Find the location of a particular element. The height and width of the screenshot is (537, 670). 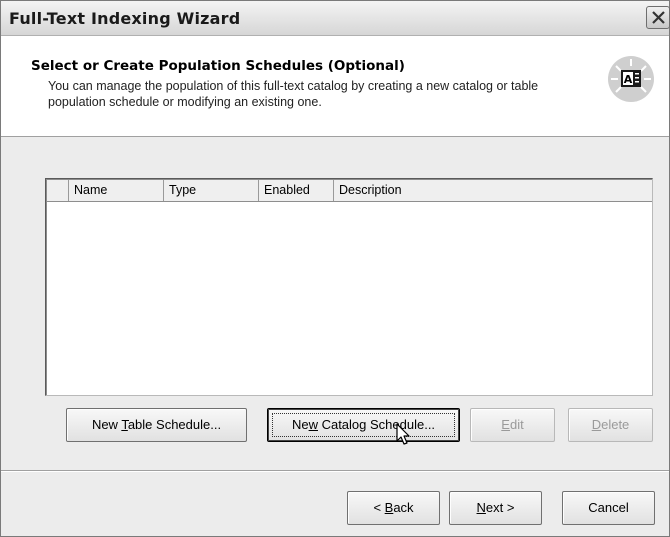

close-icon is located at coordinates (658, 17).